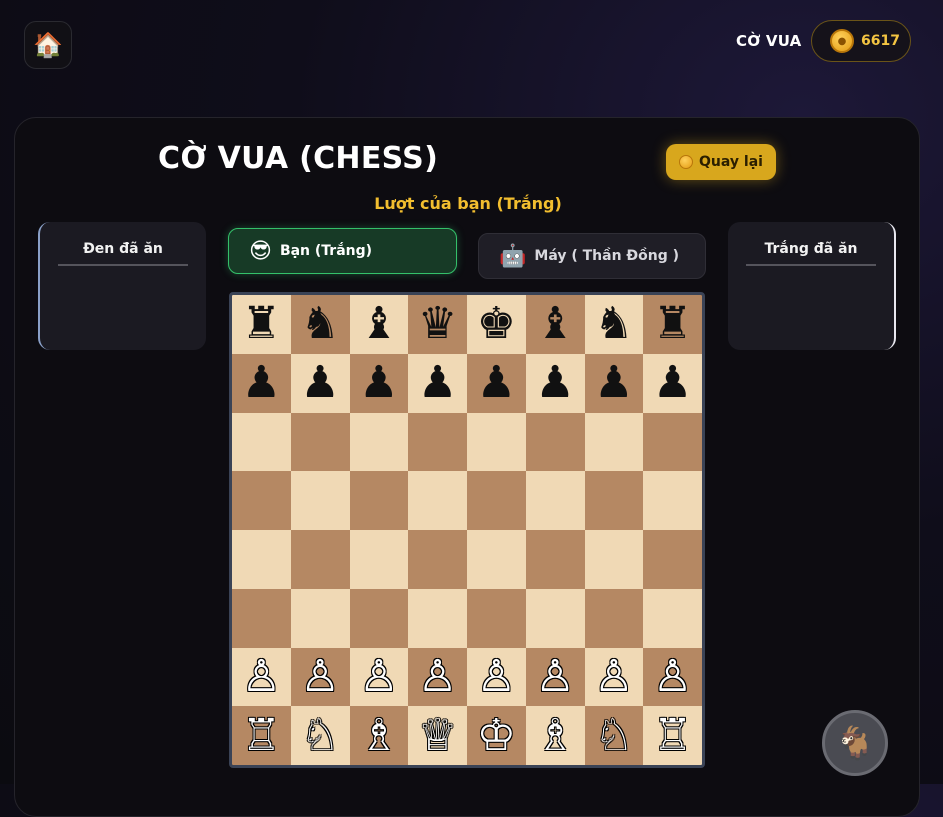  I want to click on square-h4, so click(672, 559).